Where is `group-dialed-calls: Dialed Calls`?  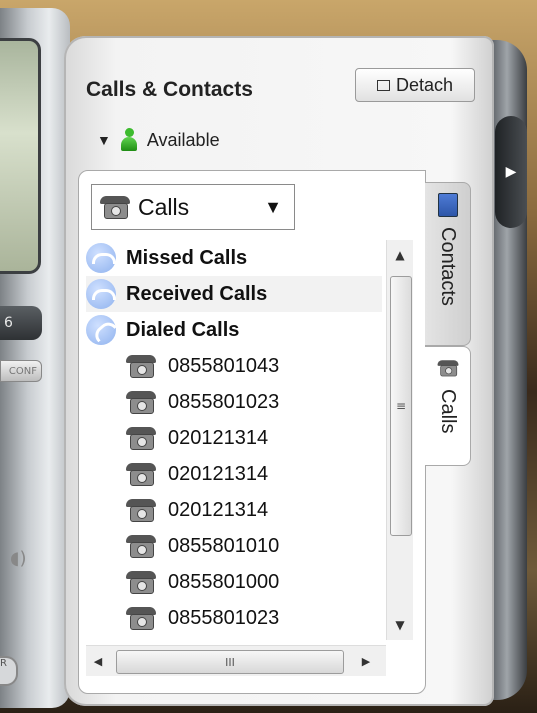 group-dialed-calls: Dialed Calls is located at coordinates (234, 330).